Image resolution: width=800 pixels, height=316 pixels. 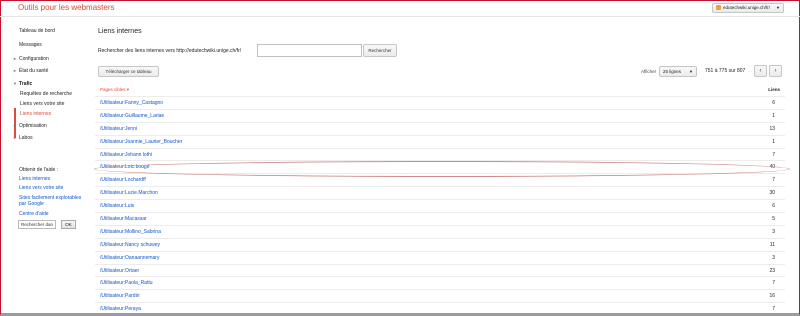 I want to click on target-page-link: /Utilisateur:Ortaer, so click(x=119, y=271).